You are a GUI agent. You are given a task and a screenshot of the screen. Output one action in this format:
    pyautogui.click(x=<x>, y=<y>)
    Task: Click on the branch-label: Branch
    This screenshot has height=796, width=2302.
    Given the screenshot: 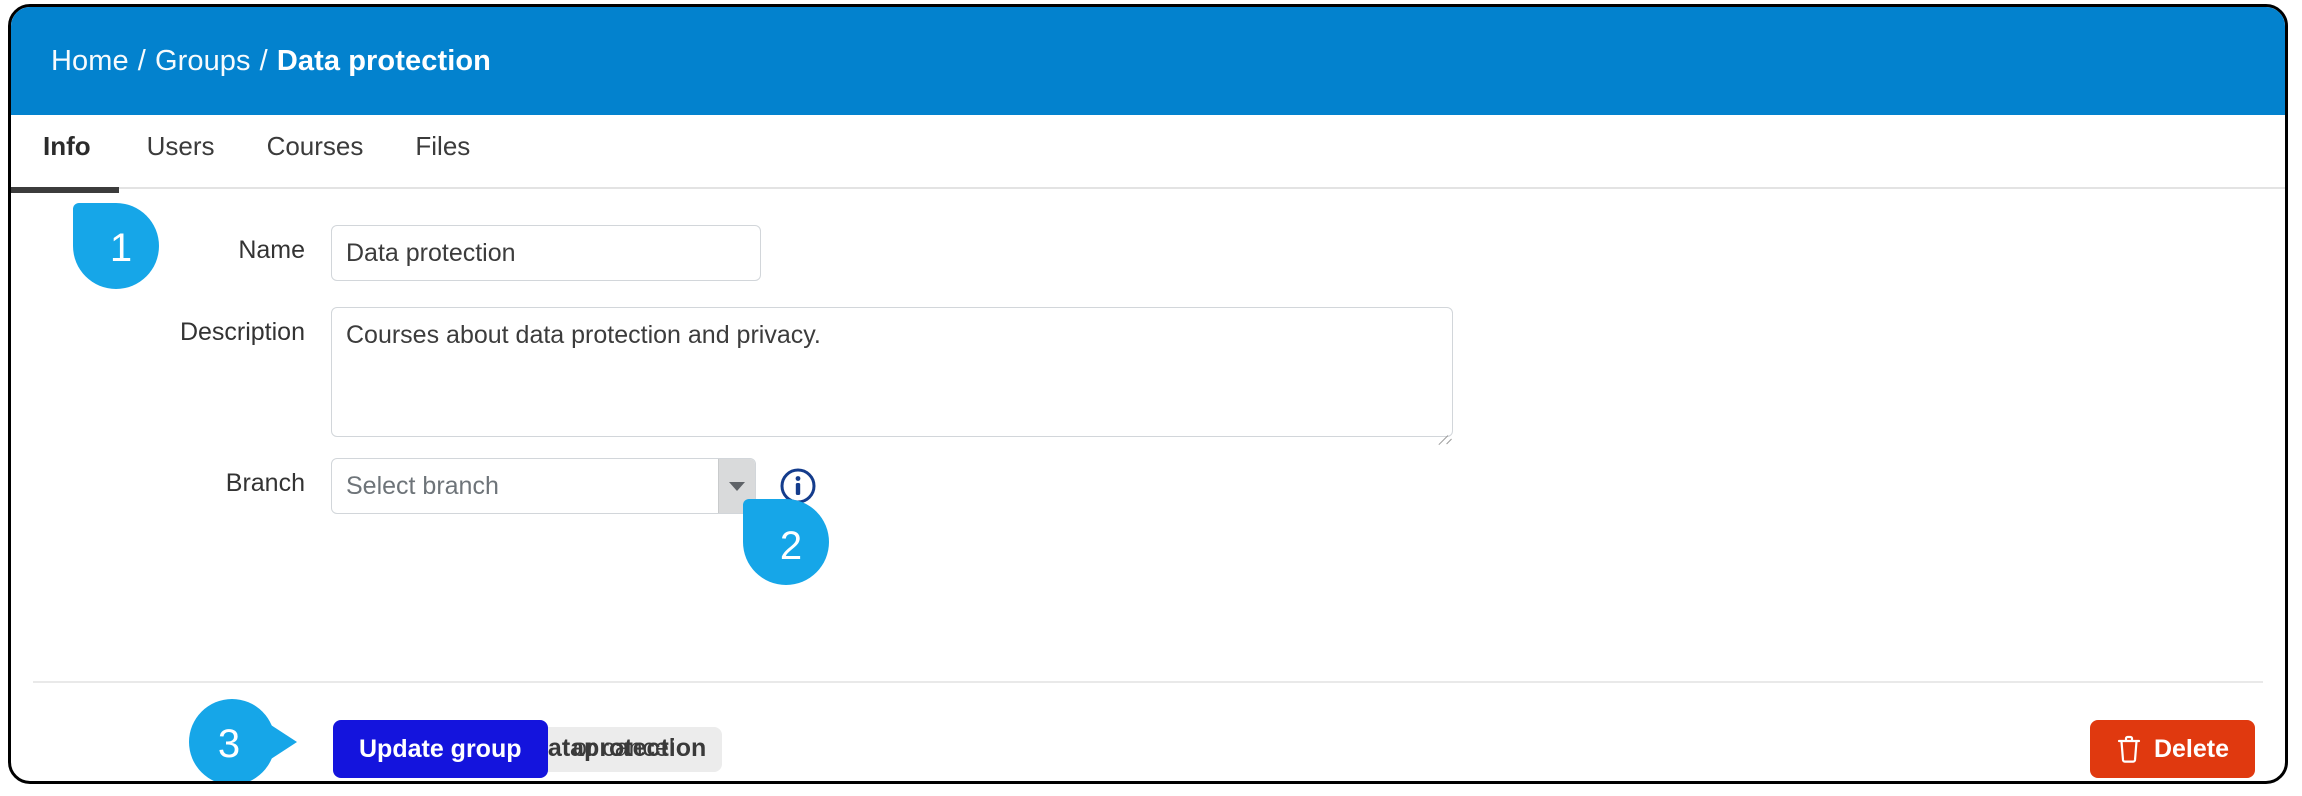 What is the action you would take?
    pyautogui.click(x=265, y=483)
    